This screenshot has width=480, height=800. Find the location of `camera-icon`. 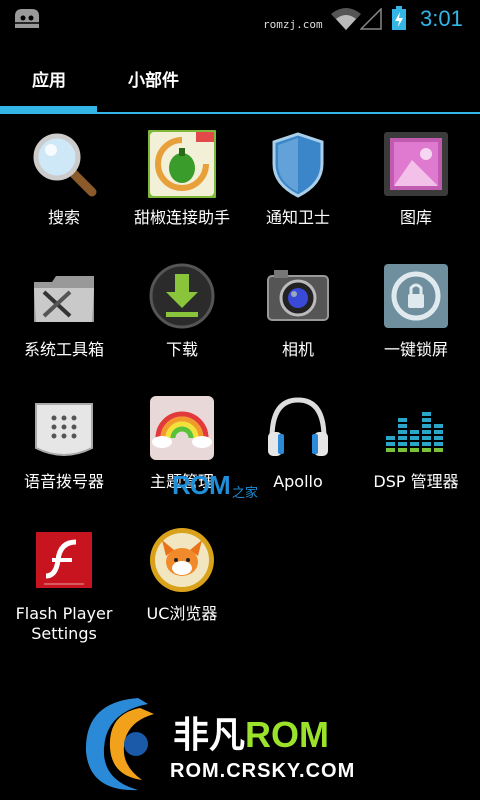

camera-icon is located at coordinates (298, 295).